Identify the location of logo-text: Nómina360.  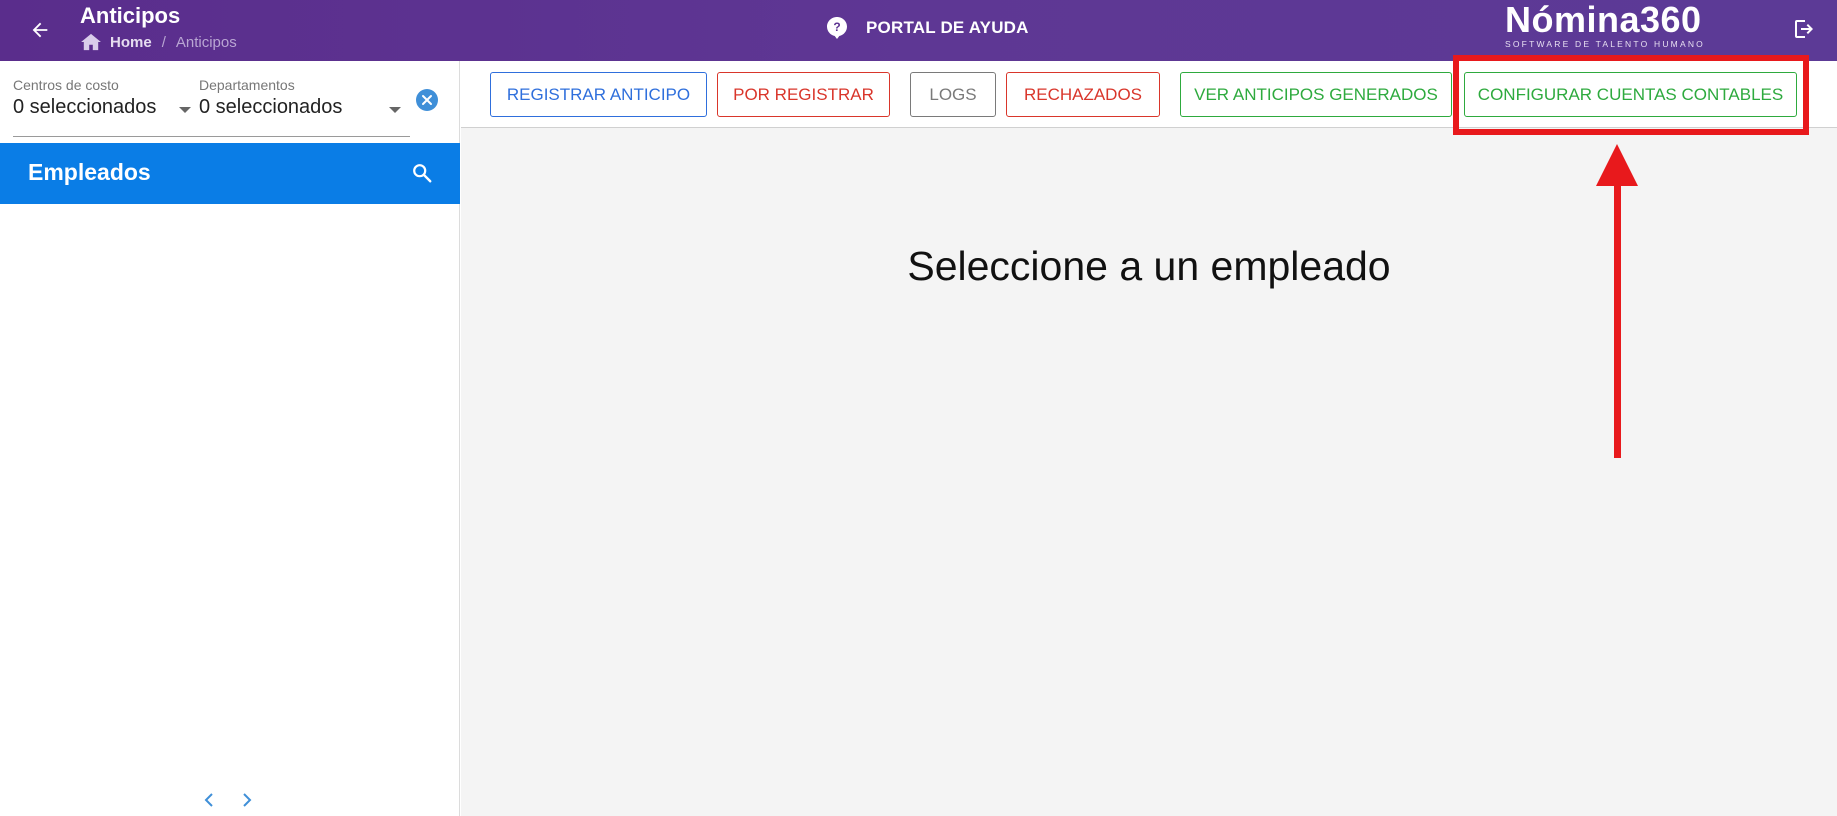
(1603, 20).